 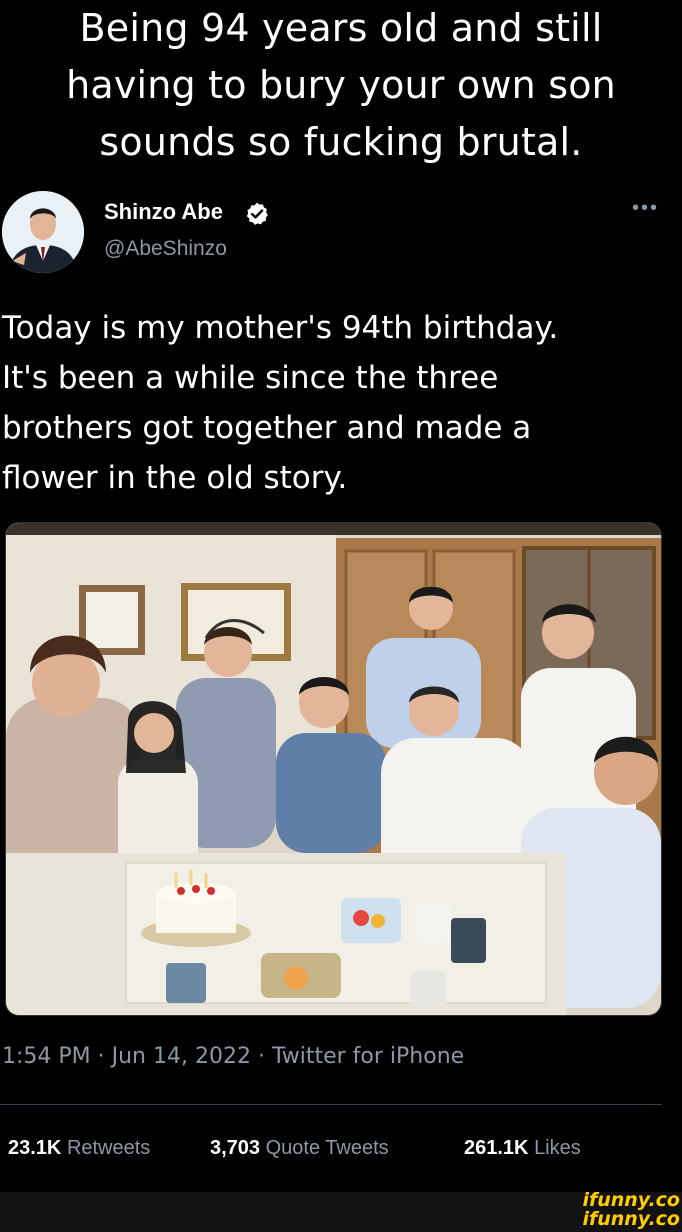 I want to click on watermark-line: ifunny.co, so click(x=631, y=1219).